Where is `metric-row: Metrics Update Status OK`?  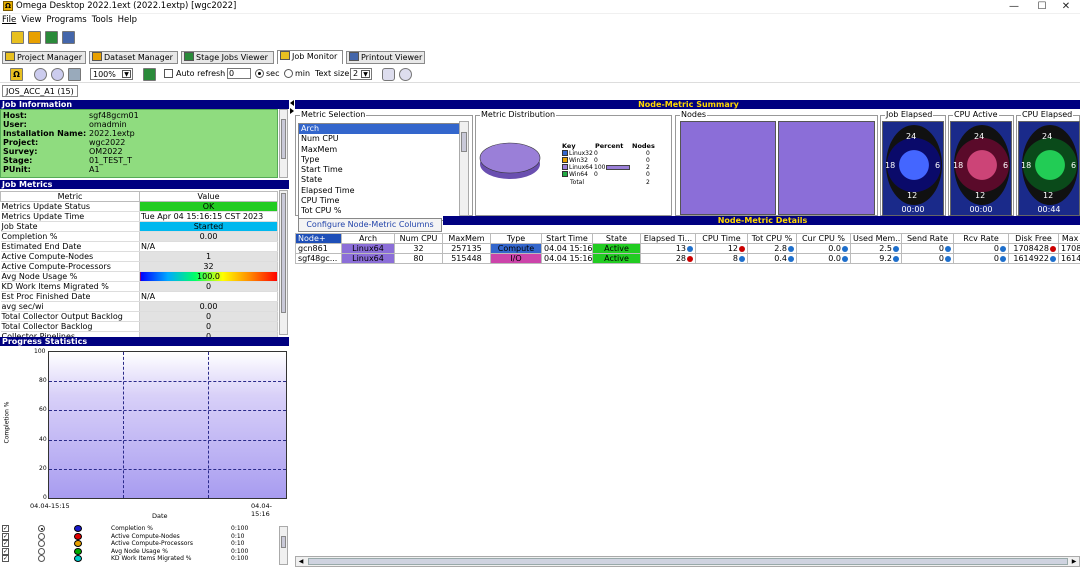 metric-row: Metrics Update Status OK is located at coordinates (139, 206).